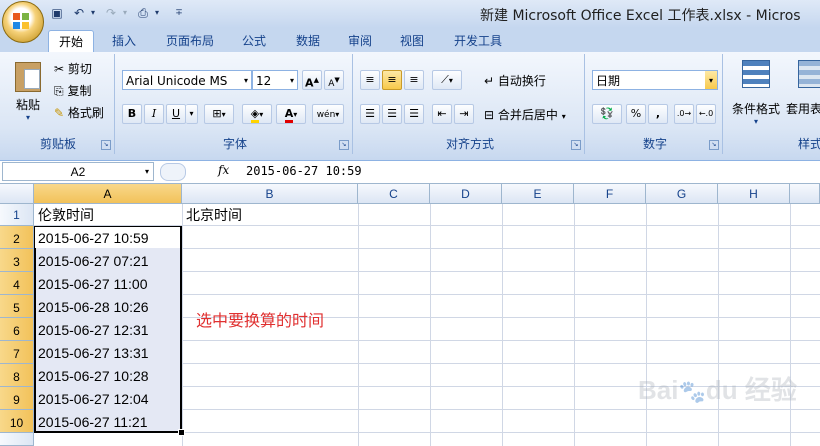 Image resolution: width=820 pixels, height=446 pixels. Describe the element at coordinates (576, 145) in the screenshot. I see `alignment-launcher-icon: ↘` at that location.